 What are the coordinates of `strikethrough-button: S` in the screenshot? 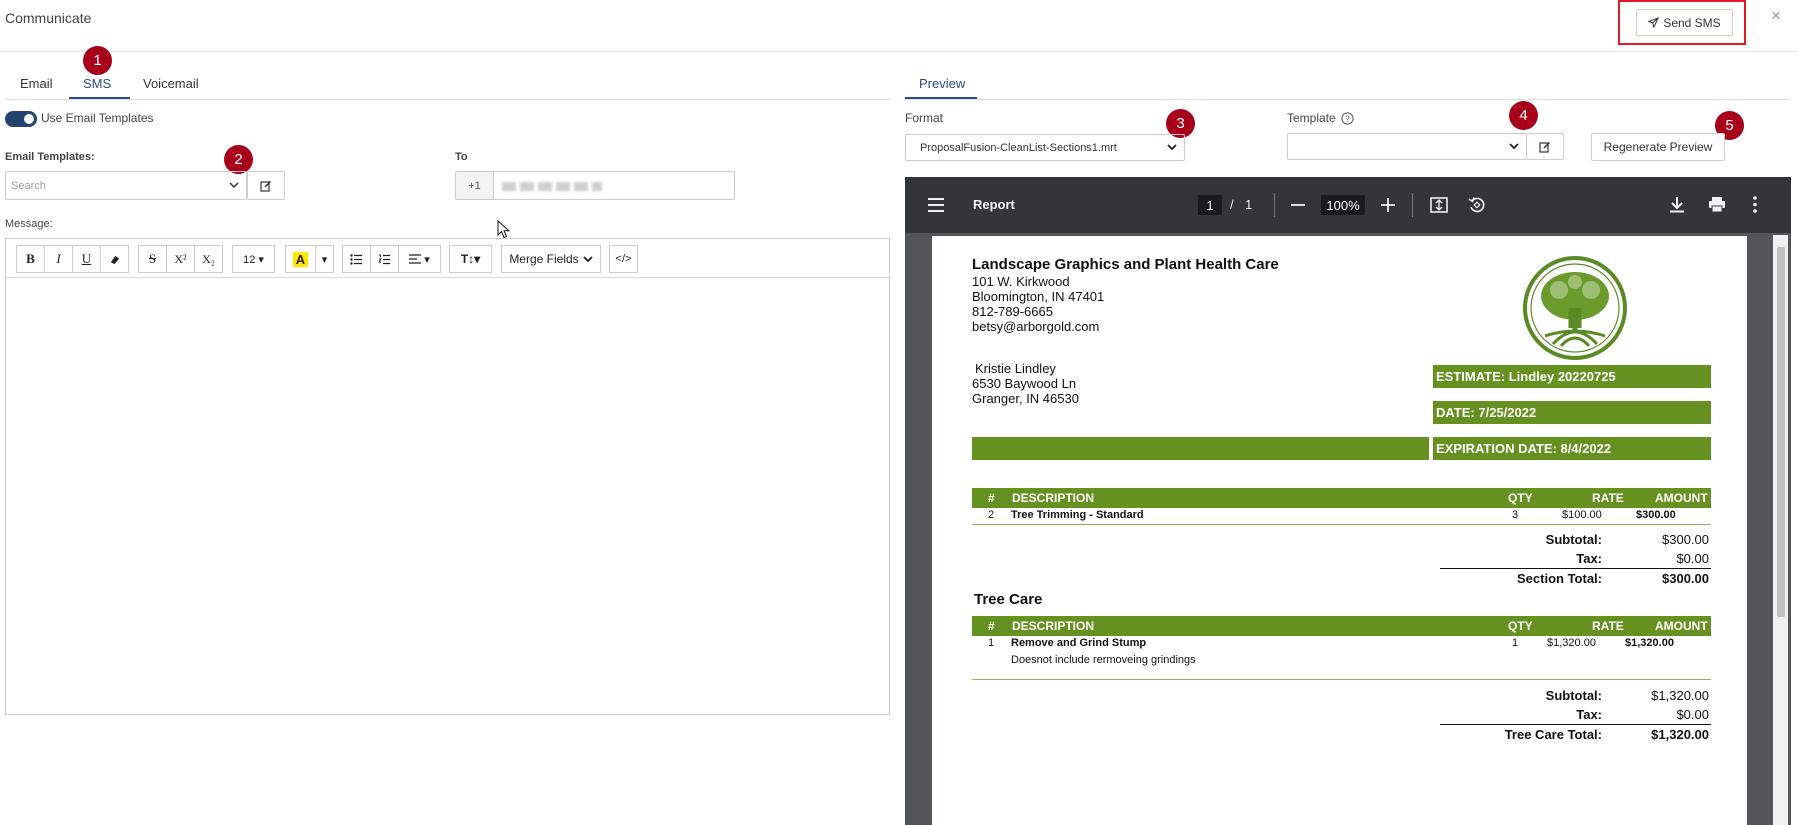 It's located at (152, 259).